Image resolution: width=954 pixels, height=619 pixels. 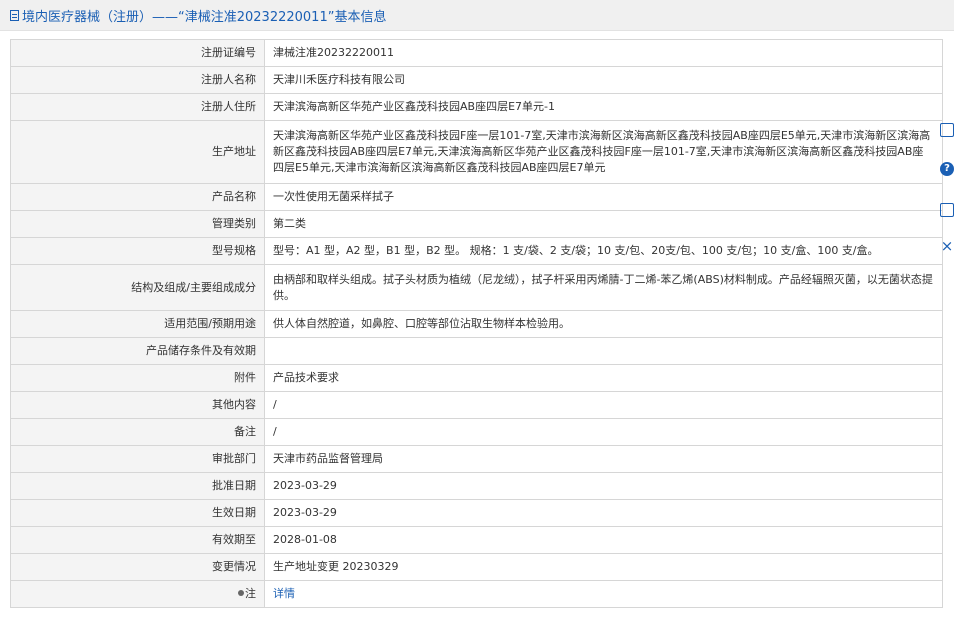 What do you see at coordinates (477, 15) in the screenshot?
I see `page-header: 境内医疗器械（注册）——“津械注准20232220011”基本信息` at bounding box center [477, 15].